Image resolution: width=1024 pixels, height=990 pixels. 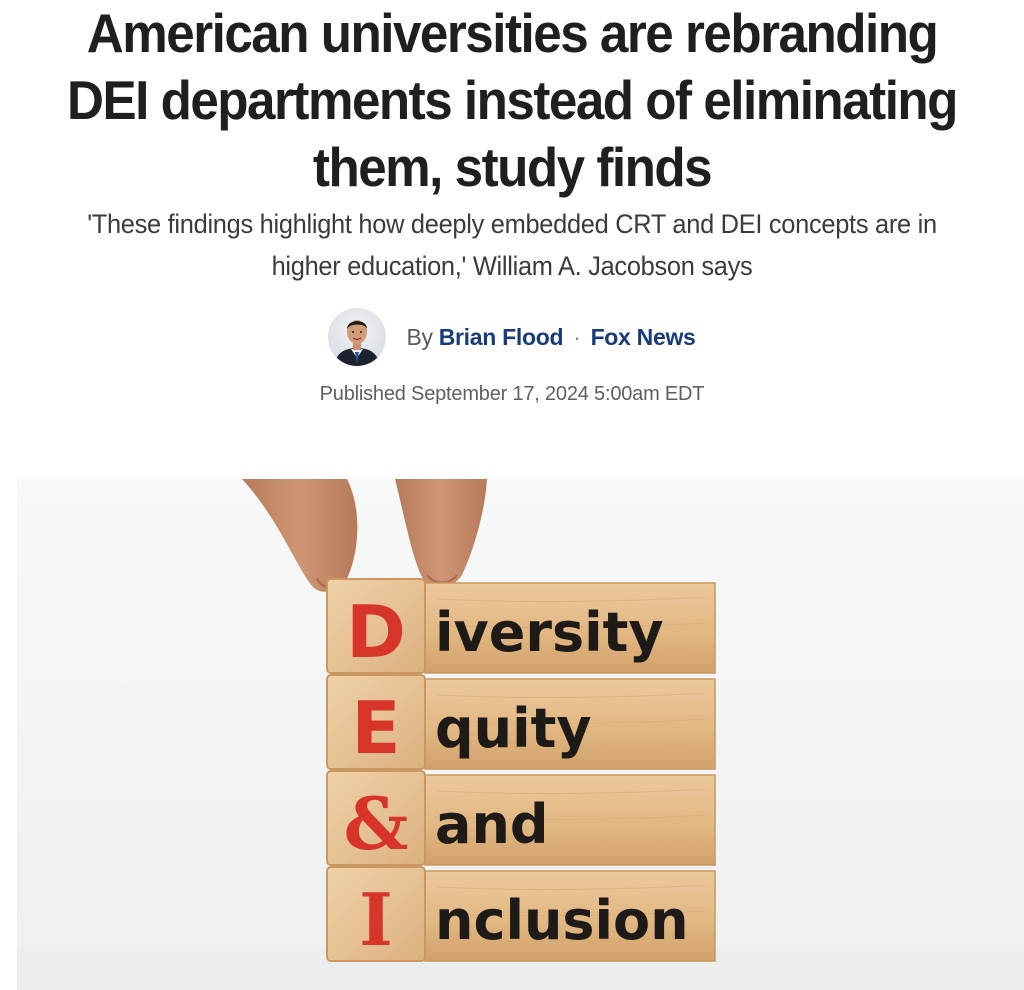 I want to click on block-row-4: Inclusion, so click(x=521, y=914).